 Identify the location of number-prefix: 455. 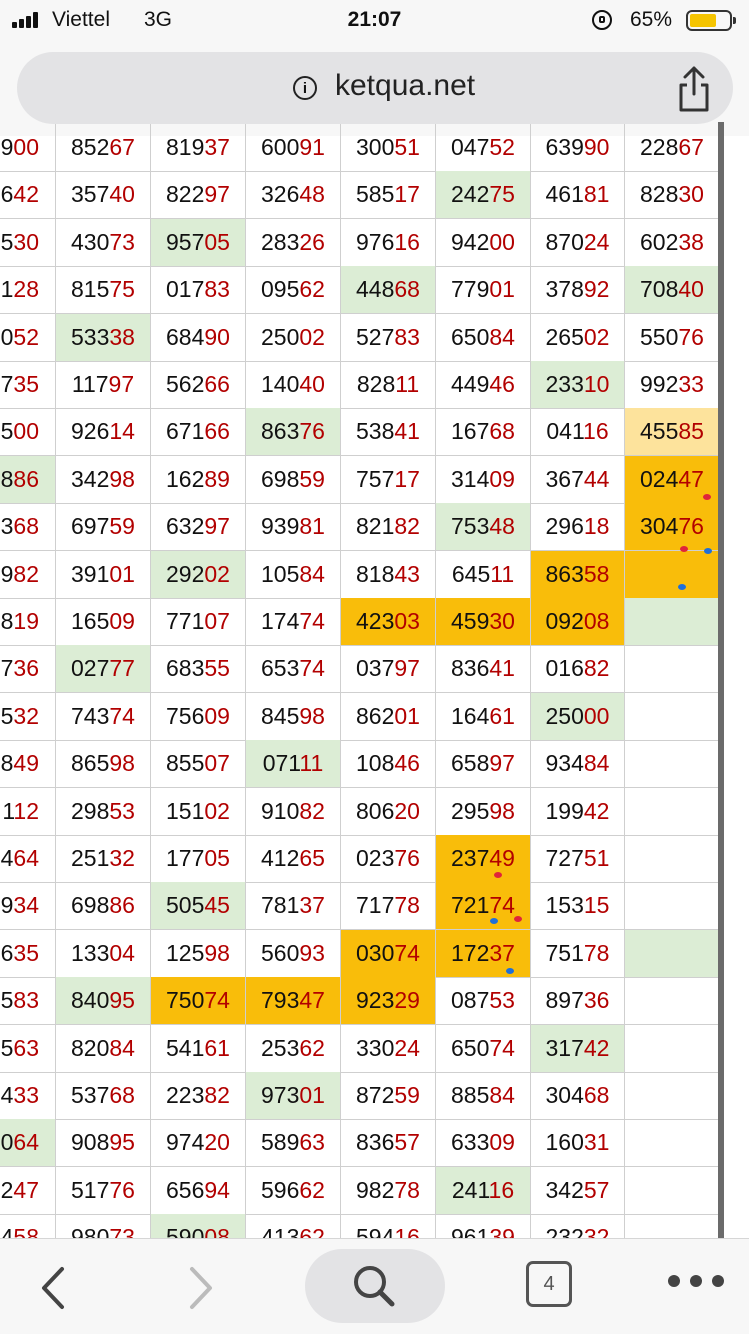
(659, 431).